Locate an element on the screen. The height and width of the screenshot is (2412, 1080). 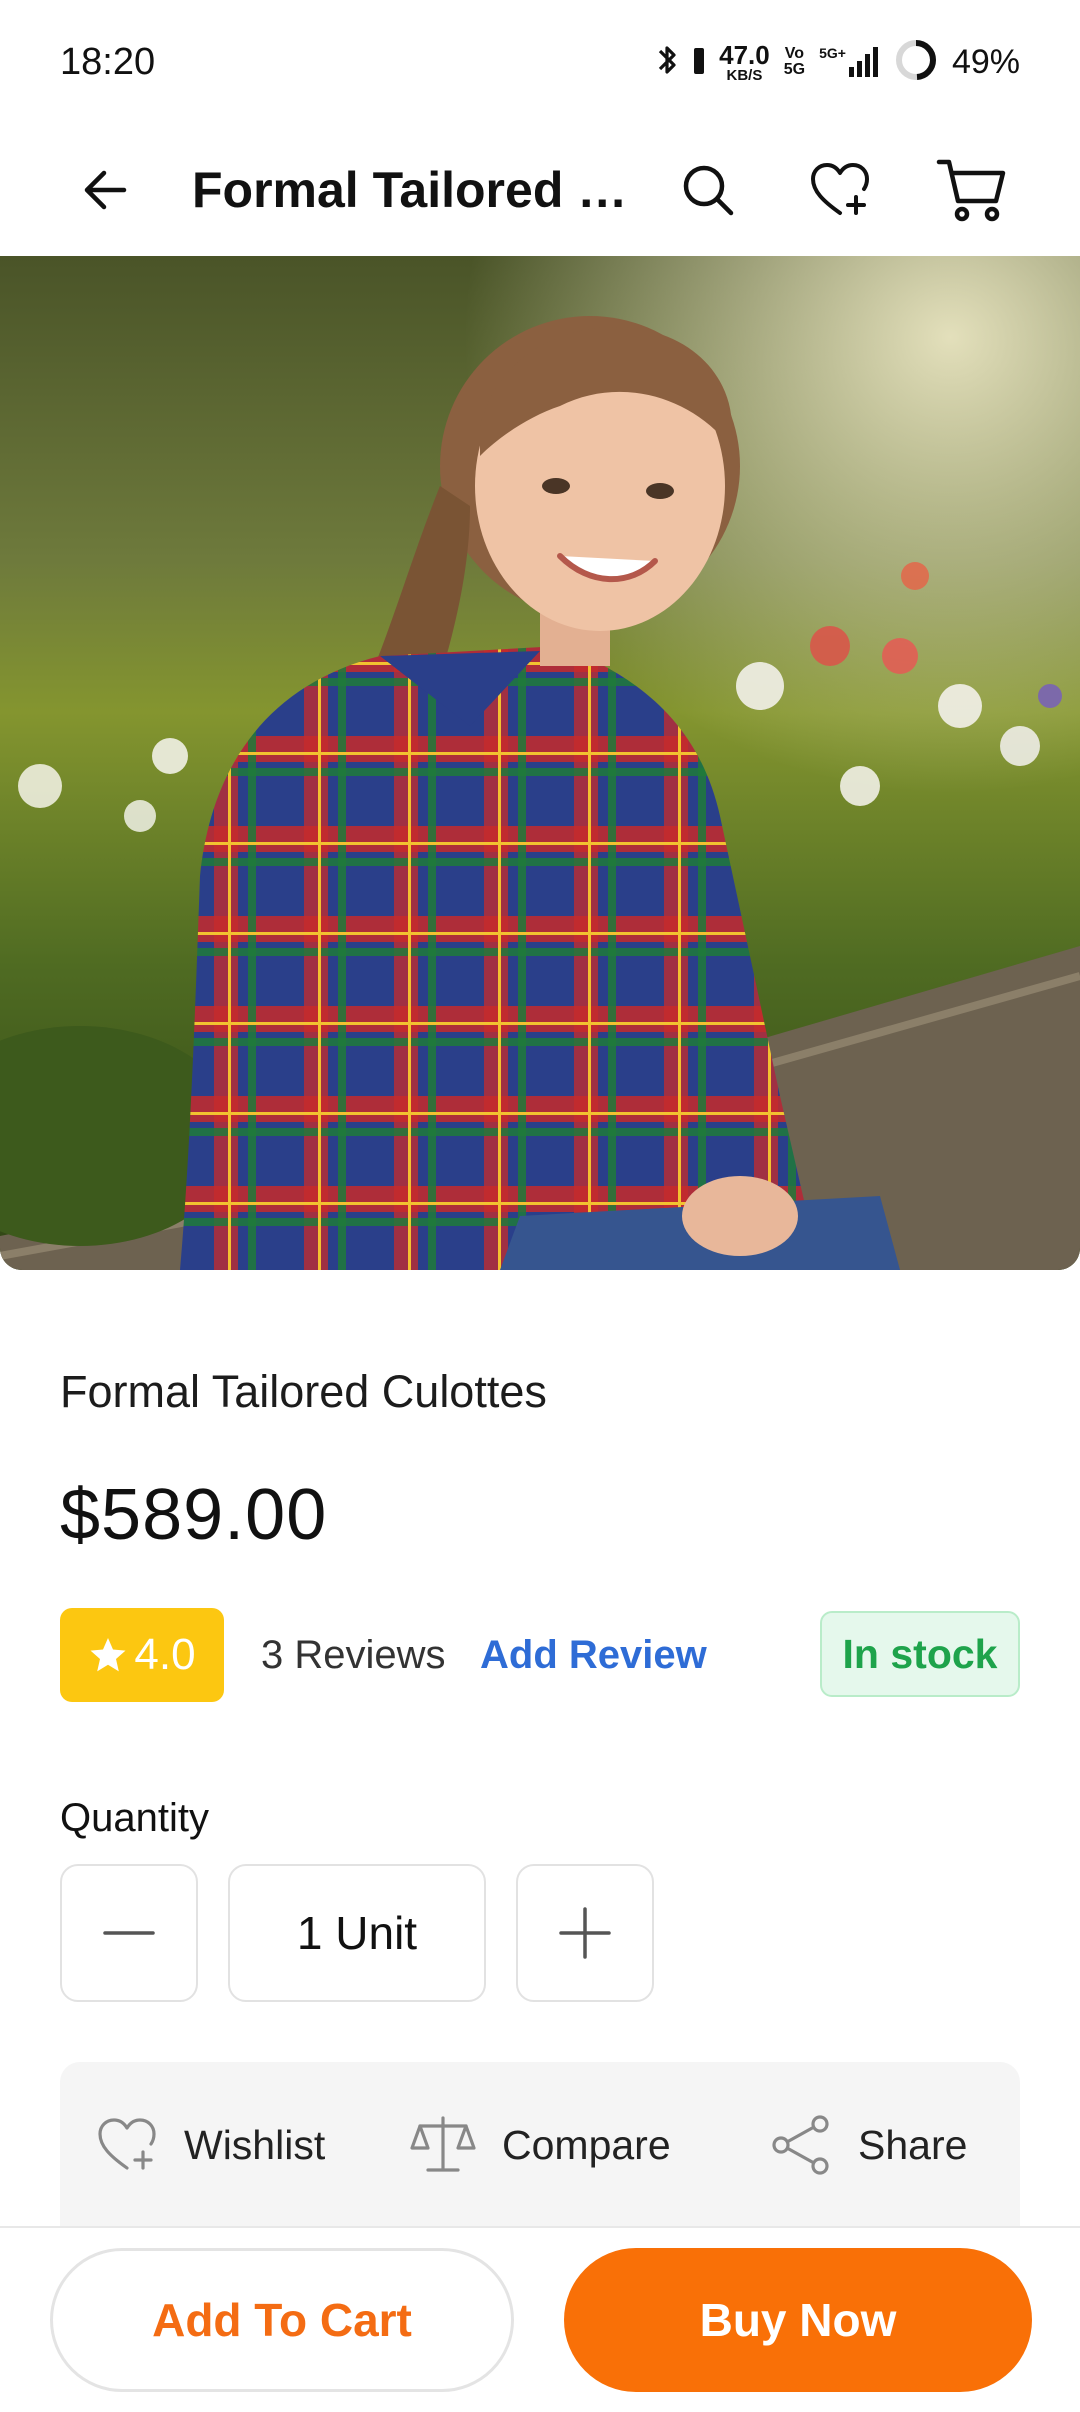
minus-icon is located at coordinates (129, 1933).